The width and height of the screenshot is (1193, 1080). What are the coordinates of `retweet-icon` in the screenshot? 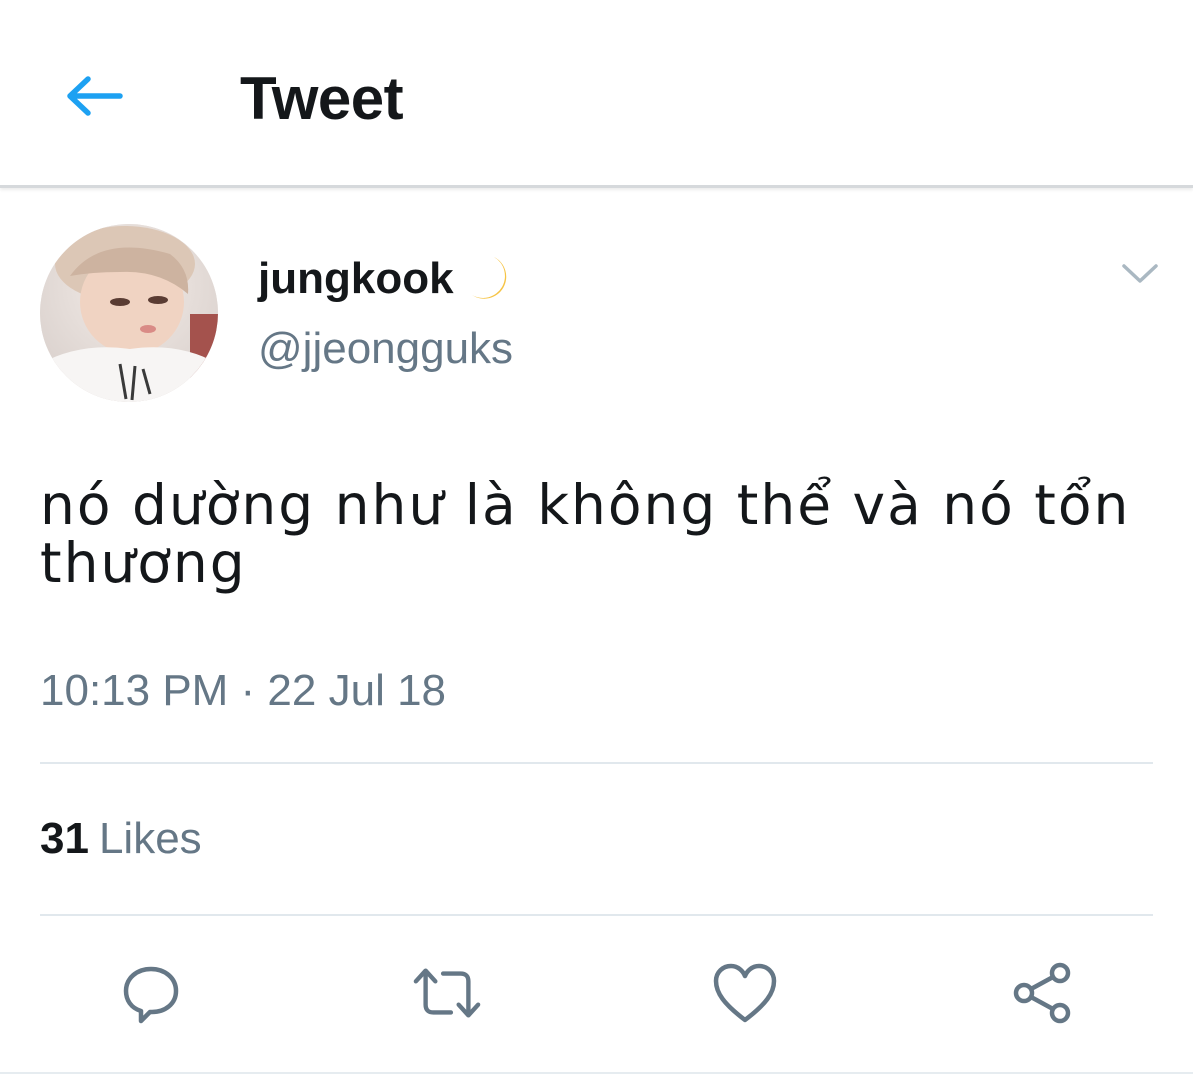 It's located at (447, 993).